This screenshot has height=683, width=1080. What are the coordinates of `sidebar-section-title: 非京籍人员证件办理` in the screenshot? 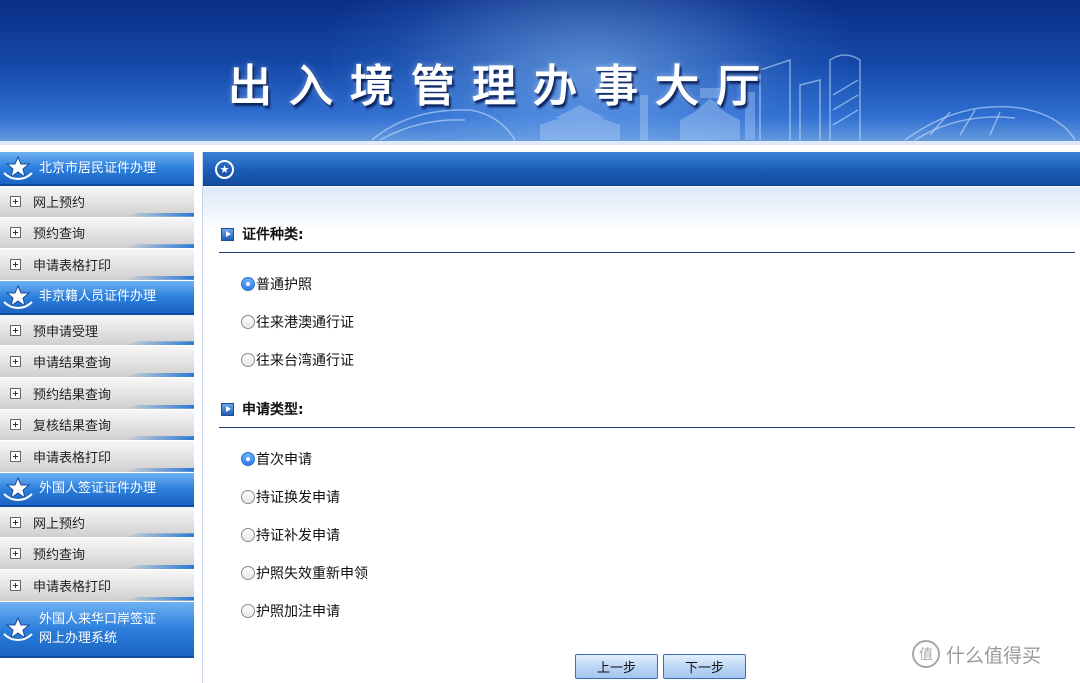 It's located at (98, 297).